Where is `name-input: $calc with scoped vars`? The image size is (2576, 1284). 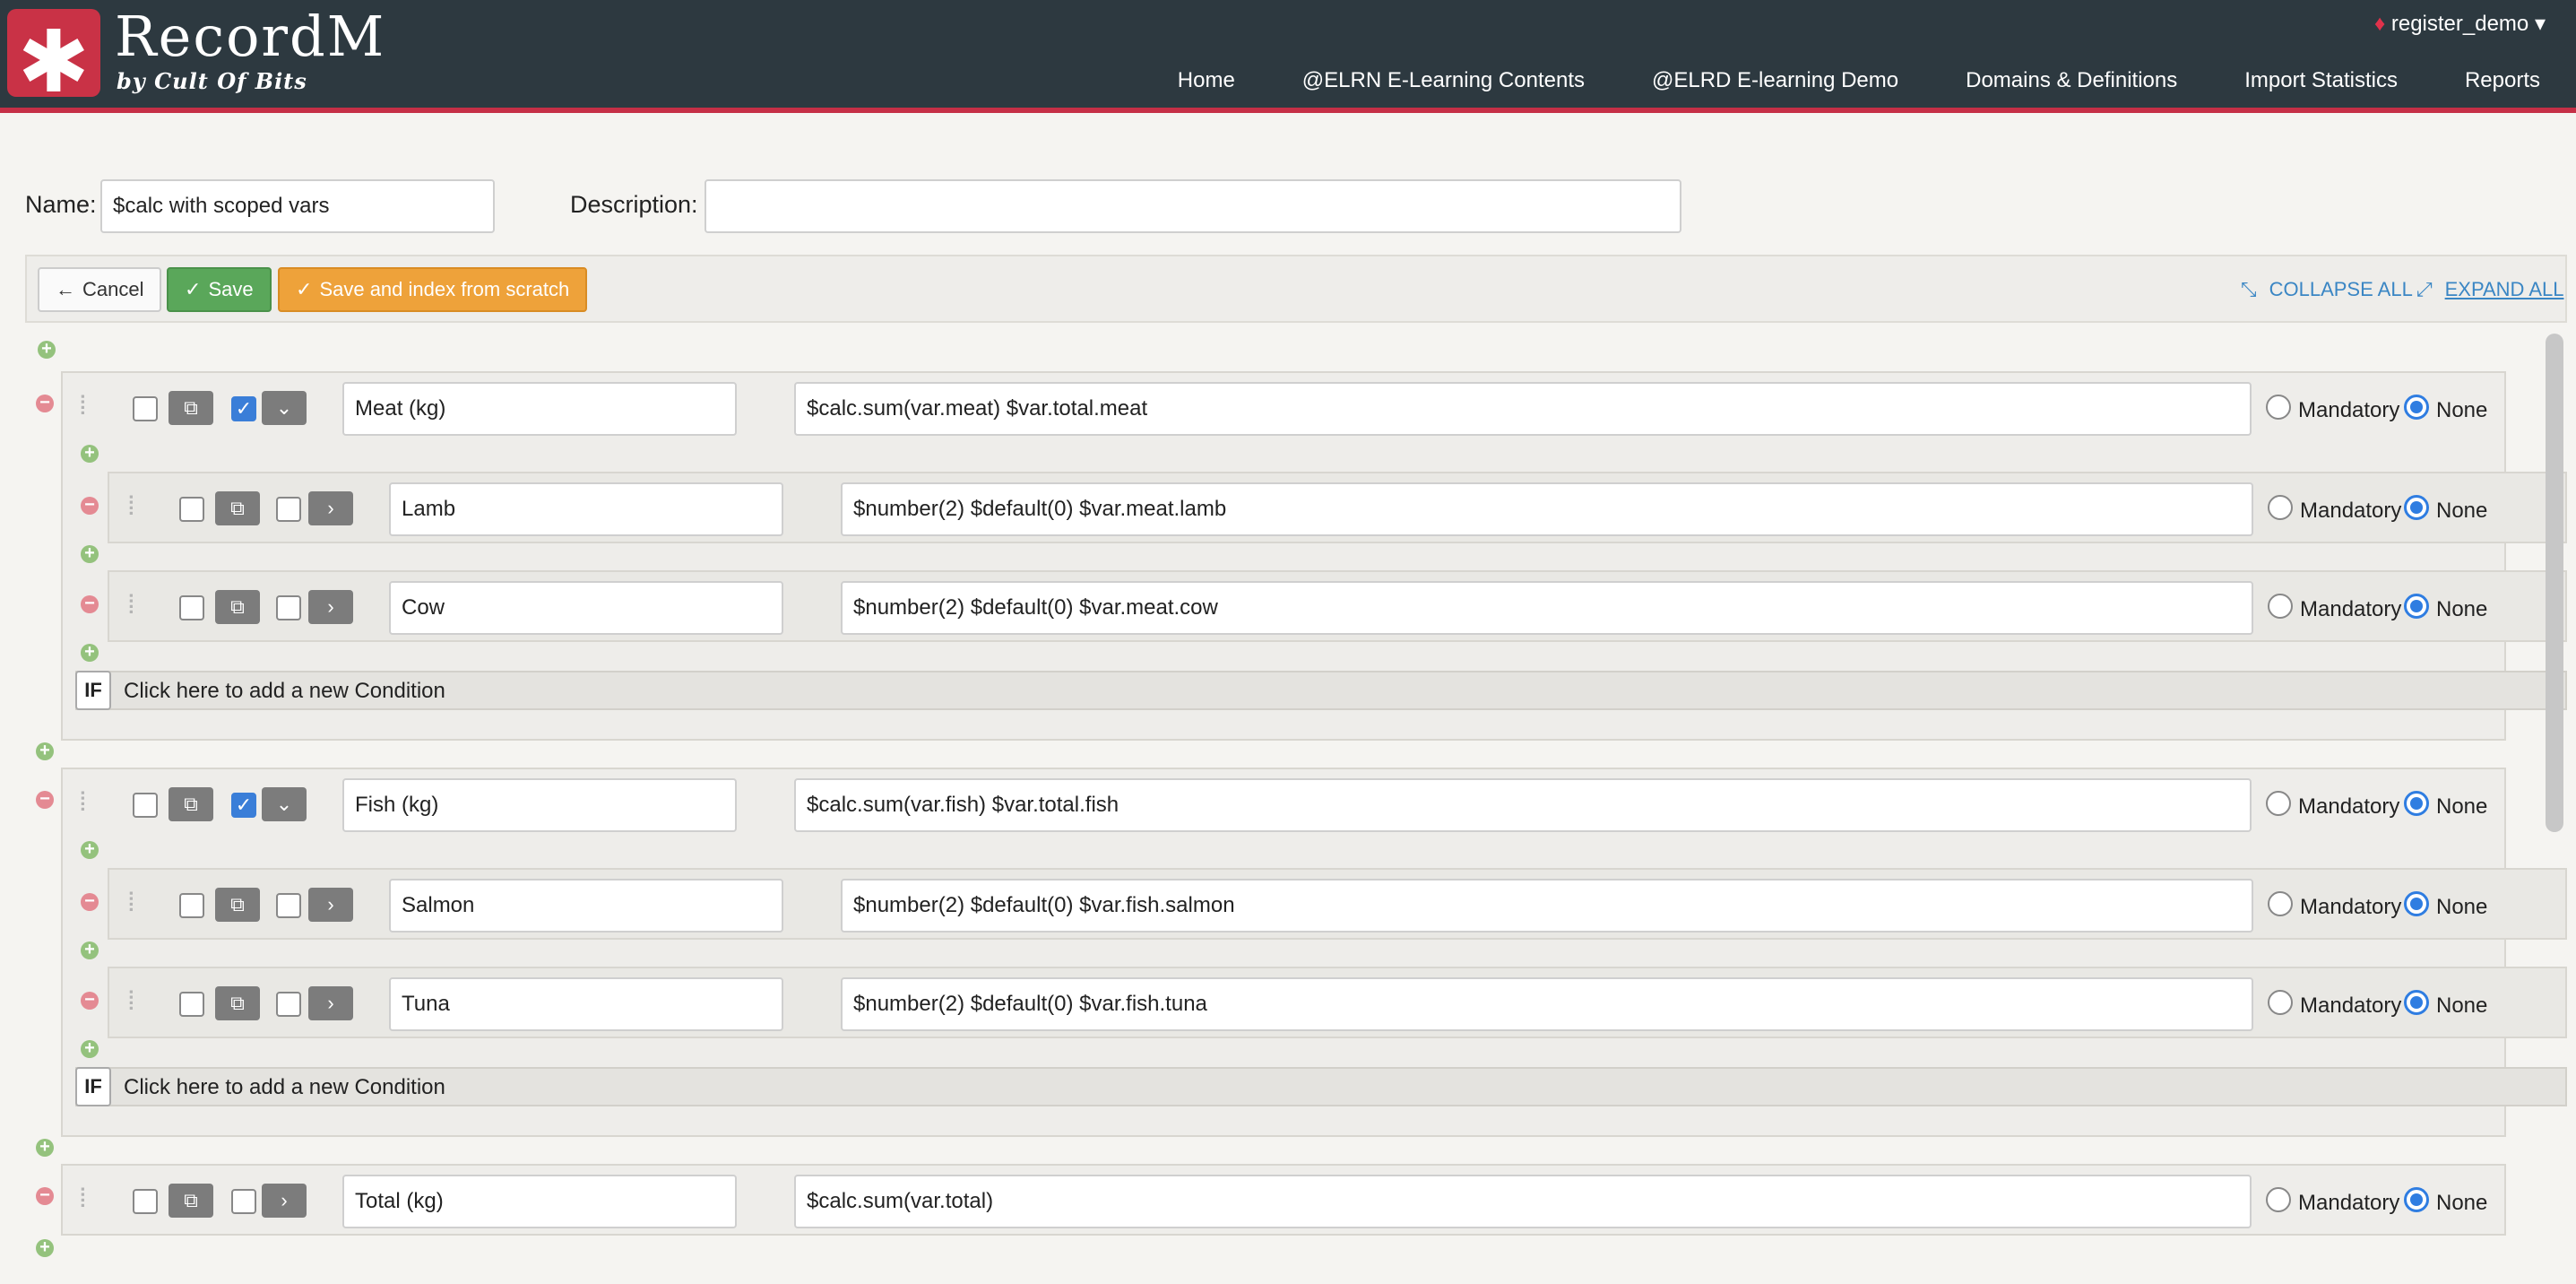
name-input: $calc with scoped vars is located at coordinates (297, 206).